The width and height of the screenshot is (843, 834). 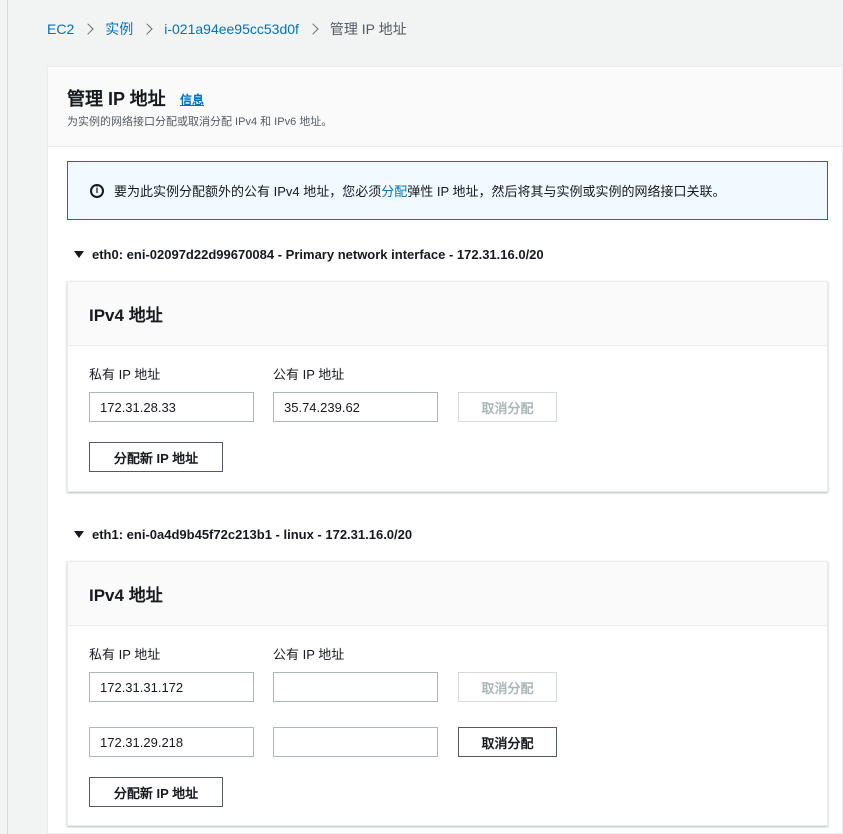 What do you see at coordinates (394, 190) in the screenshot?
I see `alert-allocate-link: 分配` at bounding box center [394, 190].